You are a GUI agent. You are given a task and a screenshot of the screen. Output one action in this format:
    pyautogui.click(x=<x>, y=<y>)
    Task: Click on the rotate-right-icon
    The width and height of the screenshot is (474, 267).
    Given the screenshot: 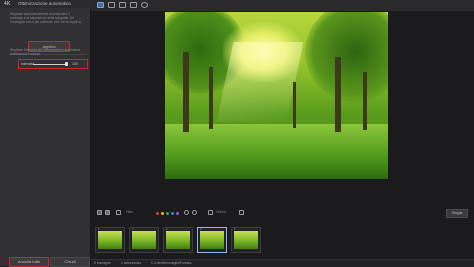 What is the action you would take?
    pyautogui.click(x=194, y=212)
    